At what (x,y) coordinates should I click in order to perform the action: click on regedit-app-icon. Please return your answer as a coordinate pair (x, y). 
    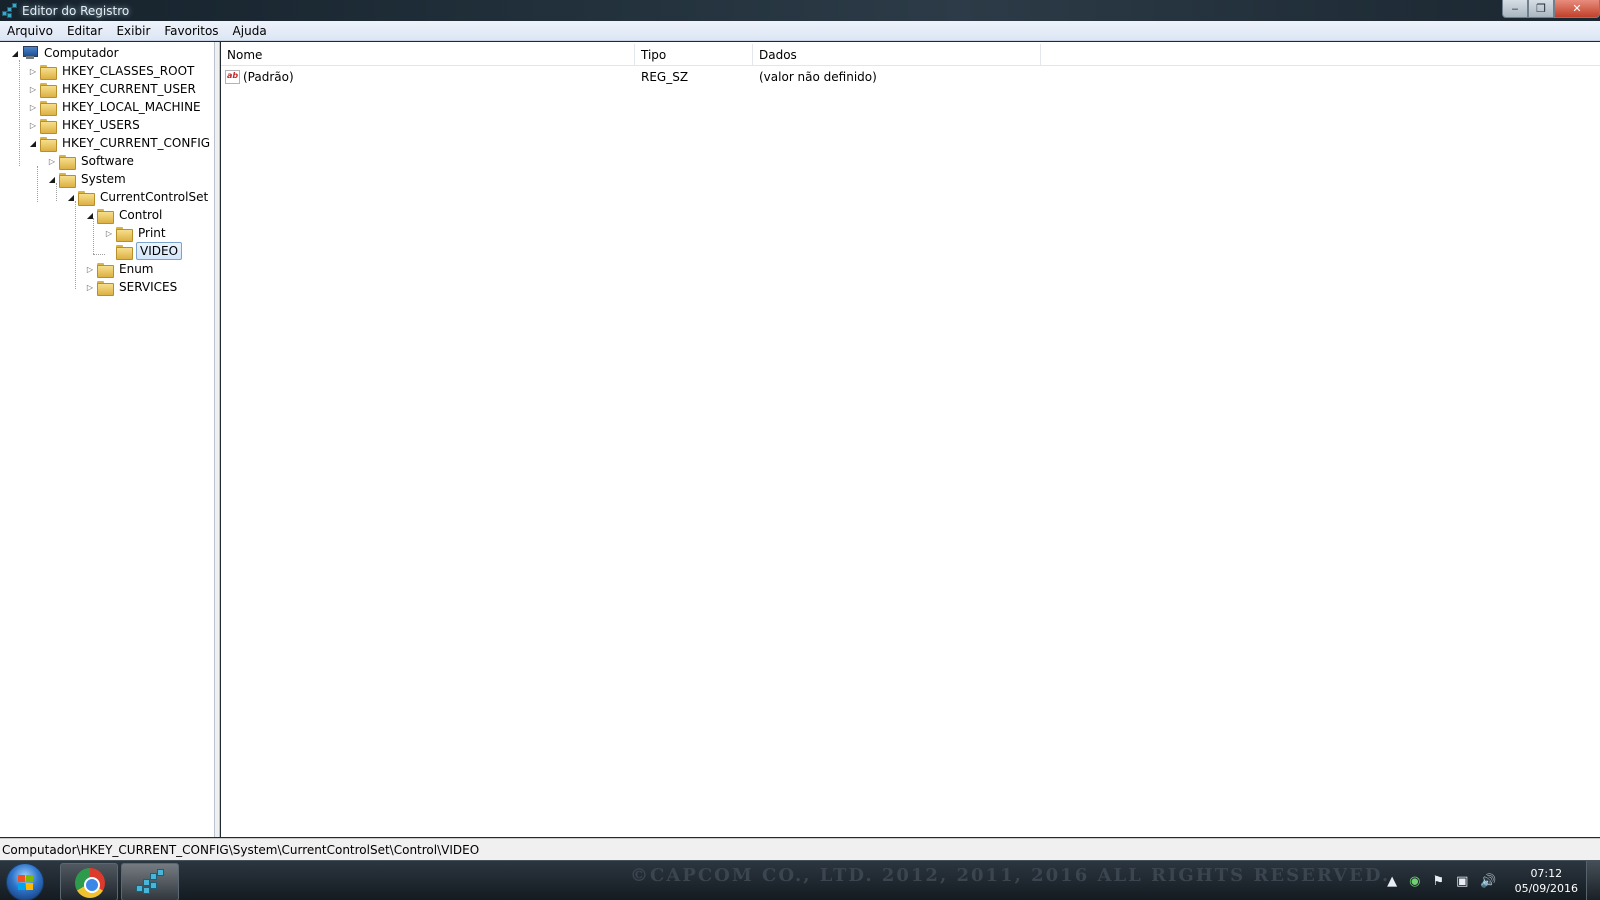
    Looking at the image, I should click on (10, 10).